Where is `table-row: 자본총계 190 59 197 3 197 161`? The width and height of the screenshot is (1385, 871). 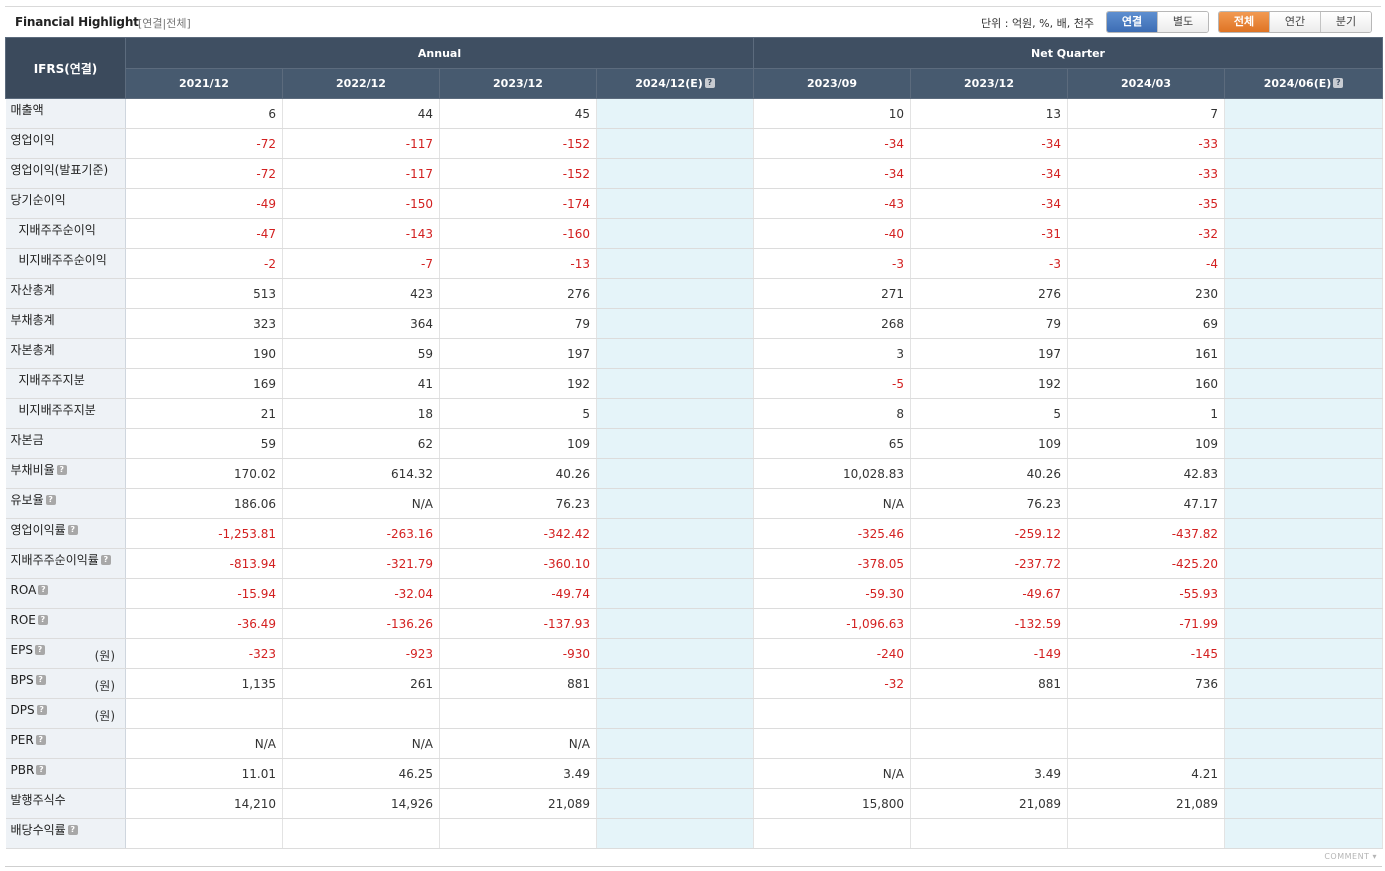 table-row: 자본총계 190 59 197 3 197 161 is located at coordinates (694, 353).